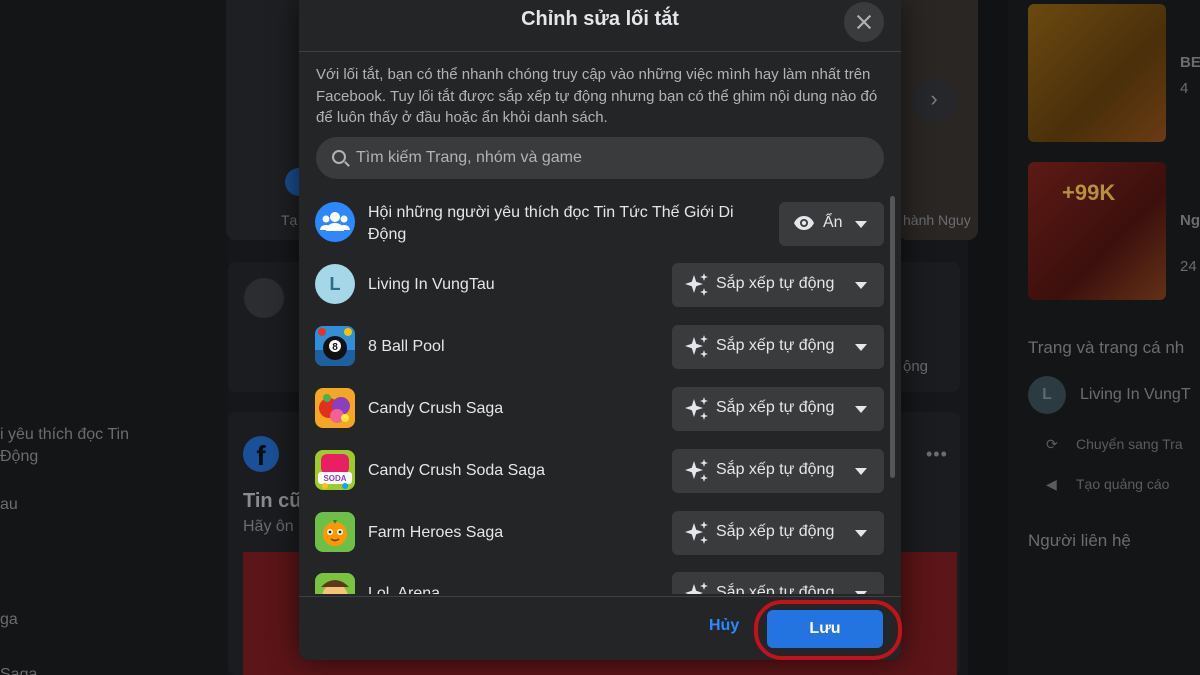  What do you see at coordinates (335, 532) in the screenshot?
I see `farm-heroes-game-icon` at bounding box center [335, 532].